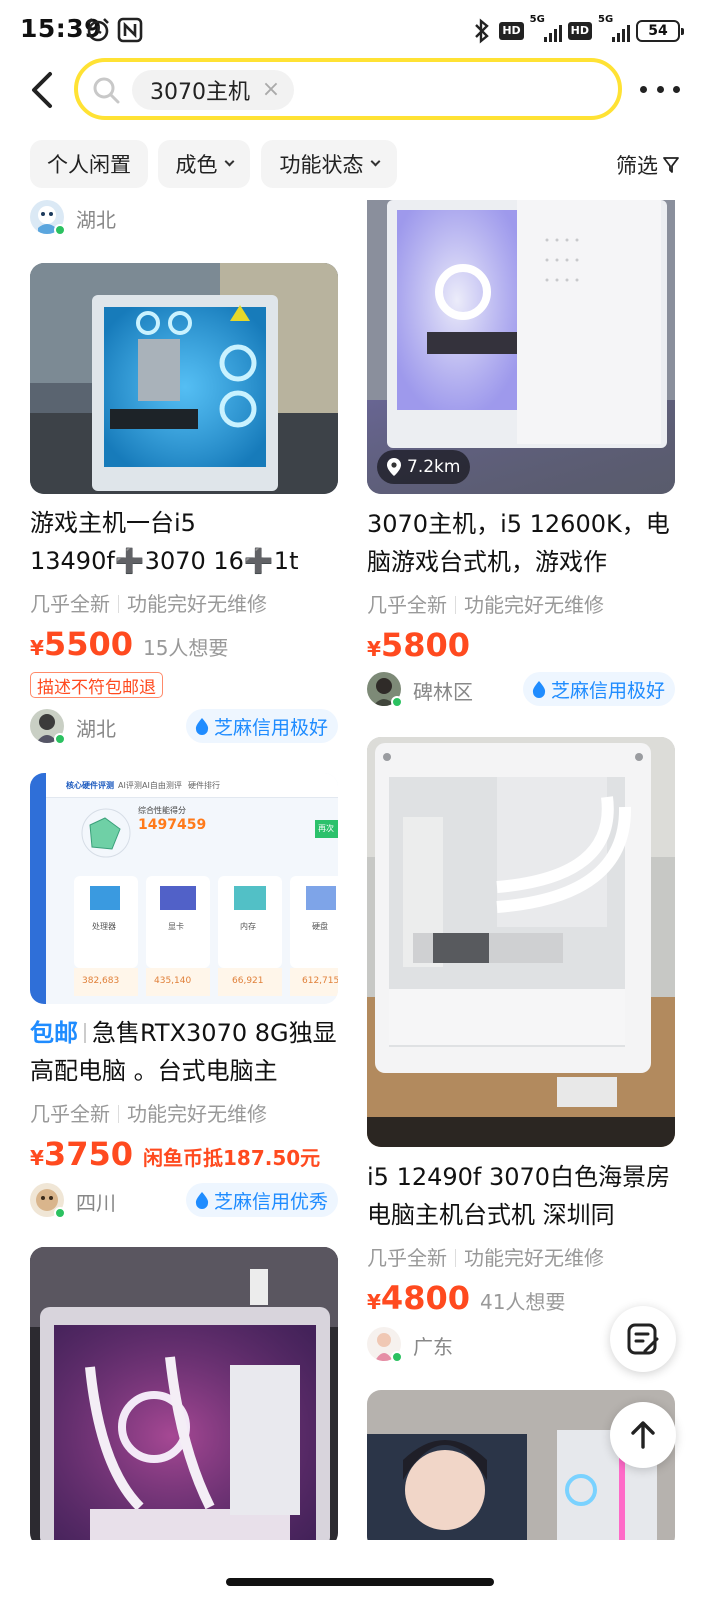 The height and width of the screenshot is (1601, 720). Describe the element at coordinates (643, 89) in the screenshot. I see `more-dot-icon` at that location.